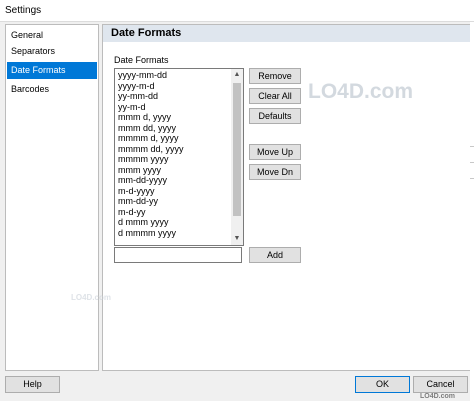 The width and height of the screenshot is (474, 401). I want to click on watermark-logo: LO4D.com, so click(361, 91).